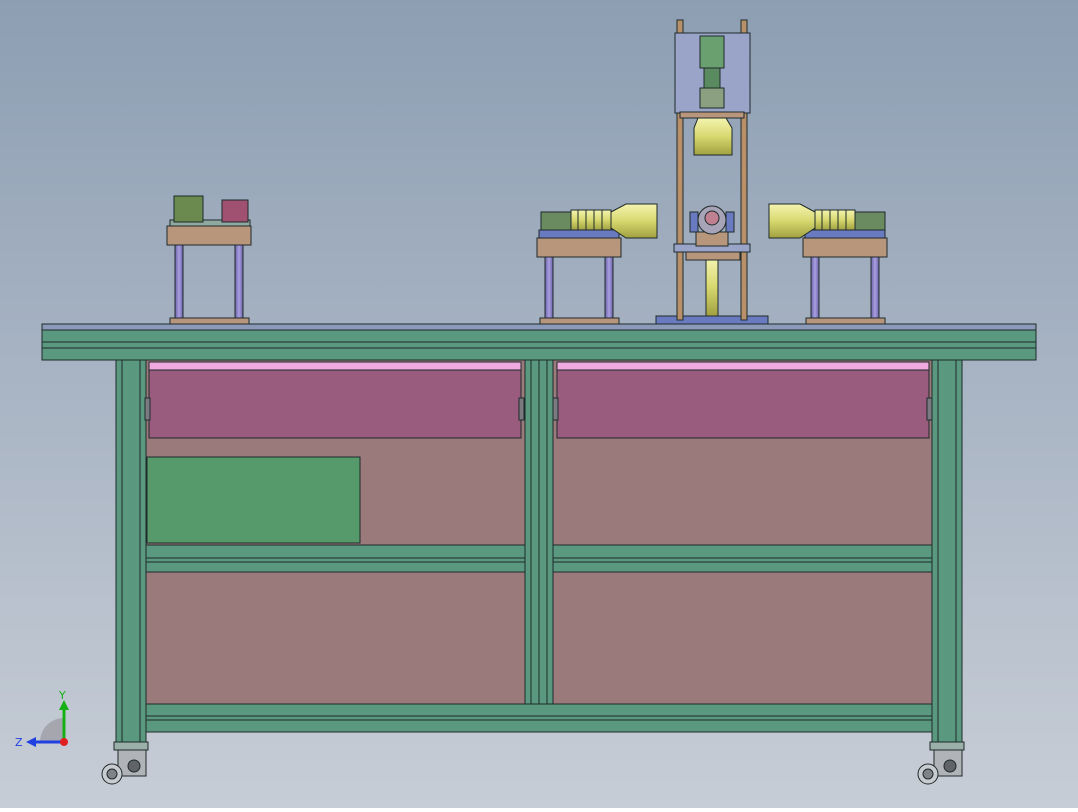  I want to click on frame-leg-right, so click(947, 552).